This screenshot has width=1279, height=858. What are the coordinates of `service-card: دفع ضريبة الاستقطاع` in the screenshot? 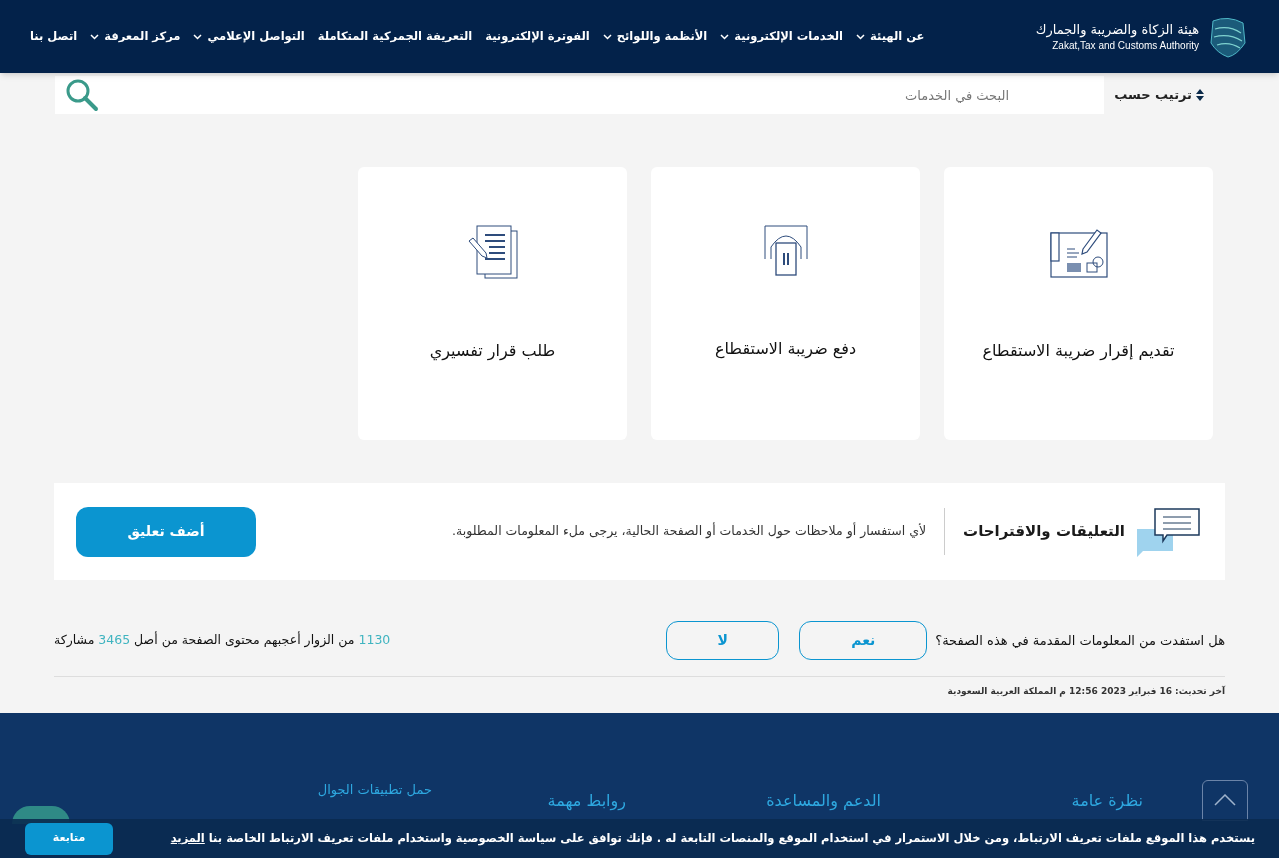 It's located at (785, 303).